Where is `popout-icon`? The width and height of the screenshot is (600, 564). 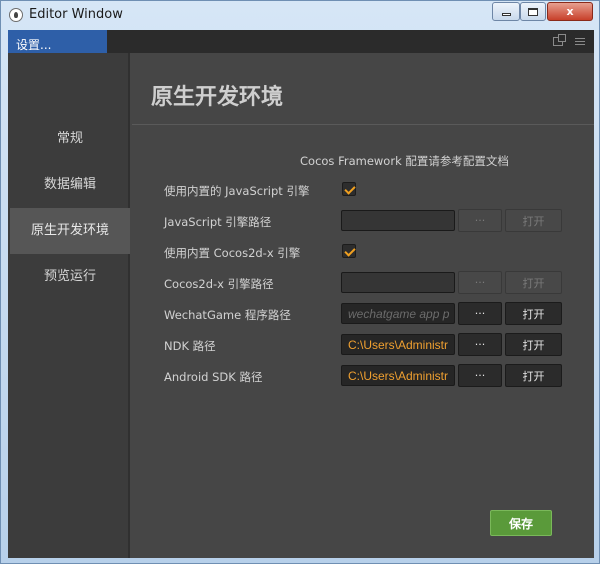 popout-icon is located at coordinates (559, 40).